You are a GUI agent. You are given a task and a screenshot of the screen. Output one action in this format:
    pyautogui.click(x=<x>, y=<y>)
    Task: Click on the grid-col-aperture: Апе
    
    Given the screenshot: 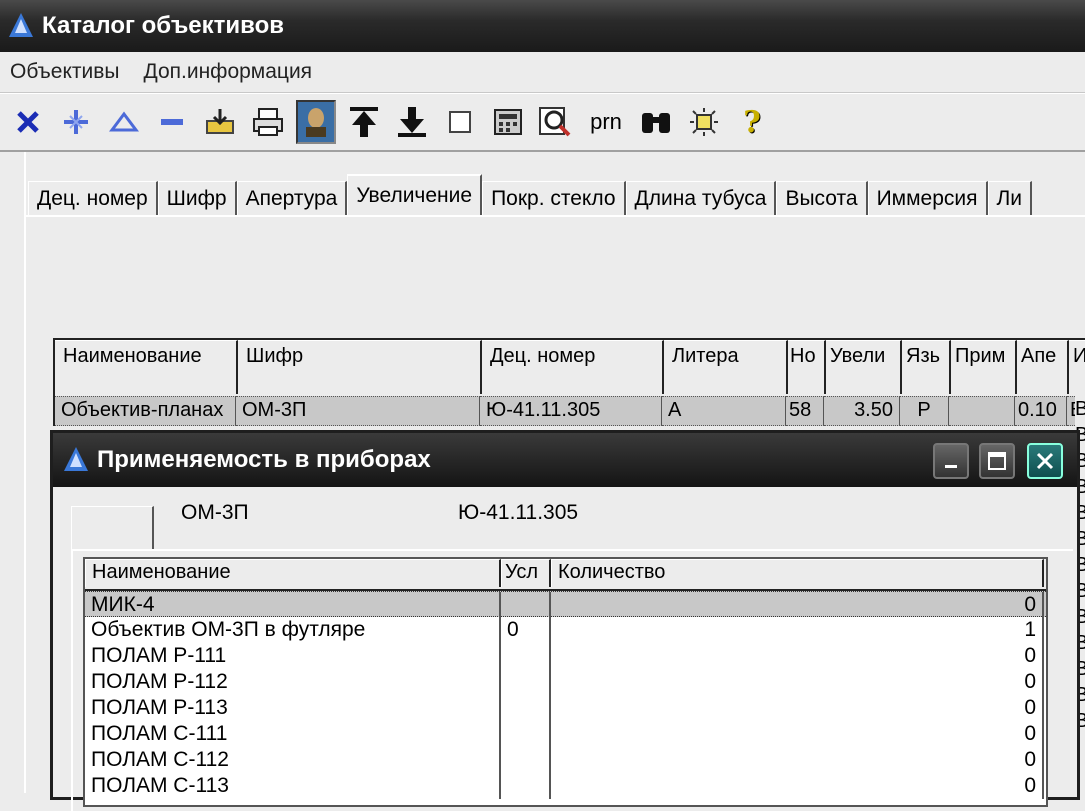 What is the action you would take?
    pyautogui.click(x=1043, y=367)
    